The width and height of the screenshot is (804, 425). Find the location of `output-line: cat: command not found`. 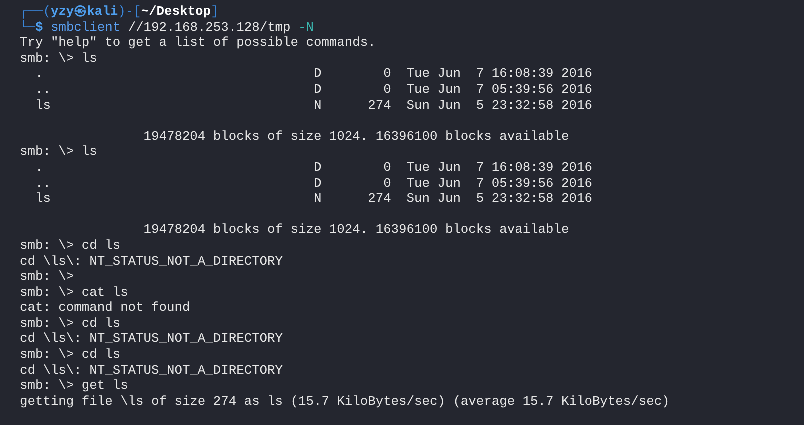

output-line: cat: command not found is located at coordinates (105, 308).